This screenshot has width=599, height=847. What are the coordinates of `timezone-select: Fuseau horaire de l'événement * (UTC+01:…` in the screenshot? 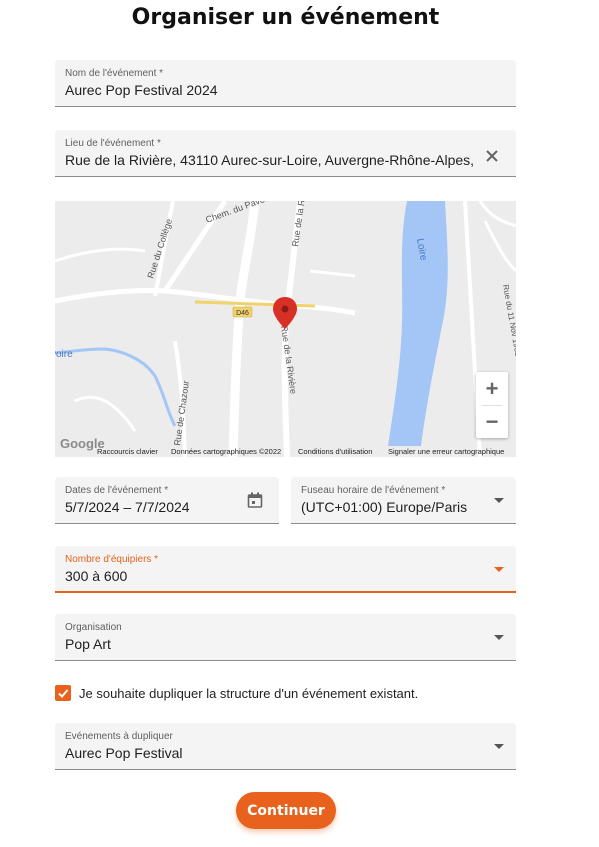 It's located at (403, 500).